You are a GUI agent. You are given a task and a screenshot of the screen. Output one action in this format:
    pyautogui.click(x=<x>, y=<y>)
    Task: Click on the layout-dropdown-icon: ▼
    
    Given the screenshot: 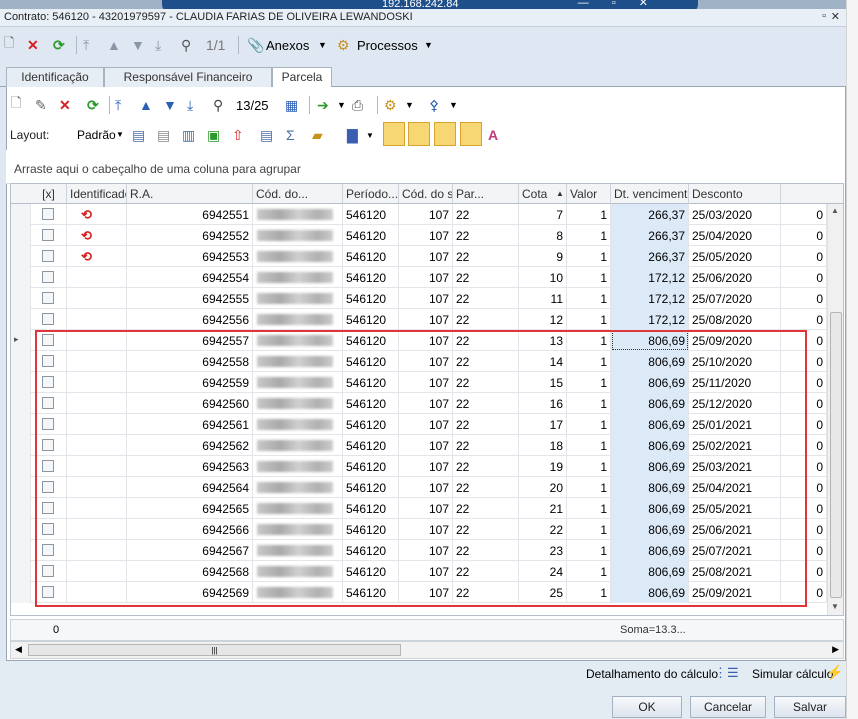 What is the action you would take?
    pyautogui.click(x=120, y=134)
    